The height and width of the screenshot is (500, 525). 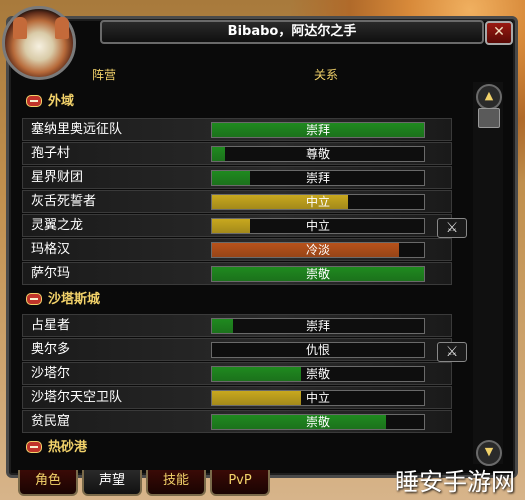 I want to click on watermark: 睡安手游网, so click(x=455, y=482).